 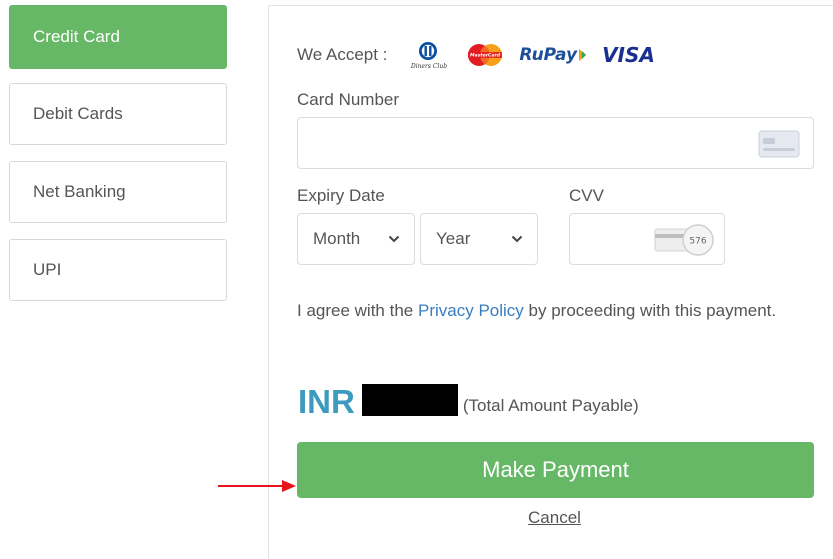 What do you see at coordinates (257, 486) in the screenshot?
I see `red-arrow-icon` at bounding box center [257, 486].